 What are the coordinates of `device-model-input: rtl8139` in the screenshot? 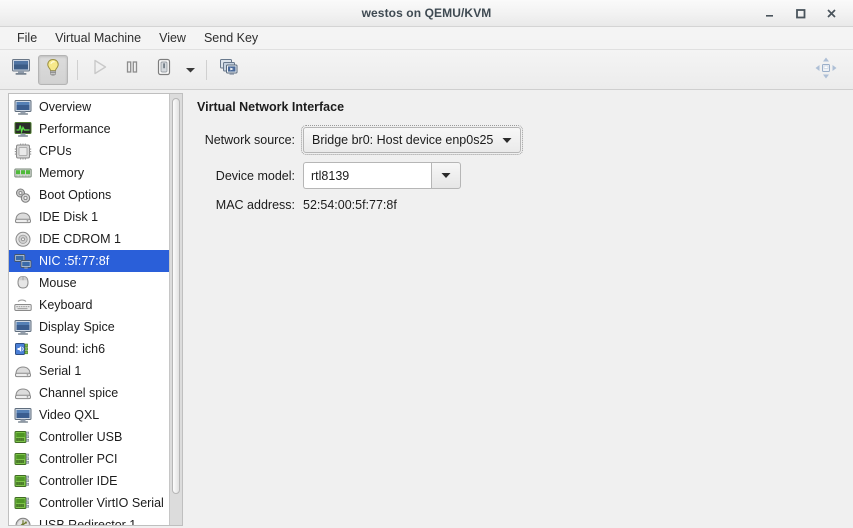 It's located at (367, 175).